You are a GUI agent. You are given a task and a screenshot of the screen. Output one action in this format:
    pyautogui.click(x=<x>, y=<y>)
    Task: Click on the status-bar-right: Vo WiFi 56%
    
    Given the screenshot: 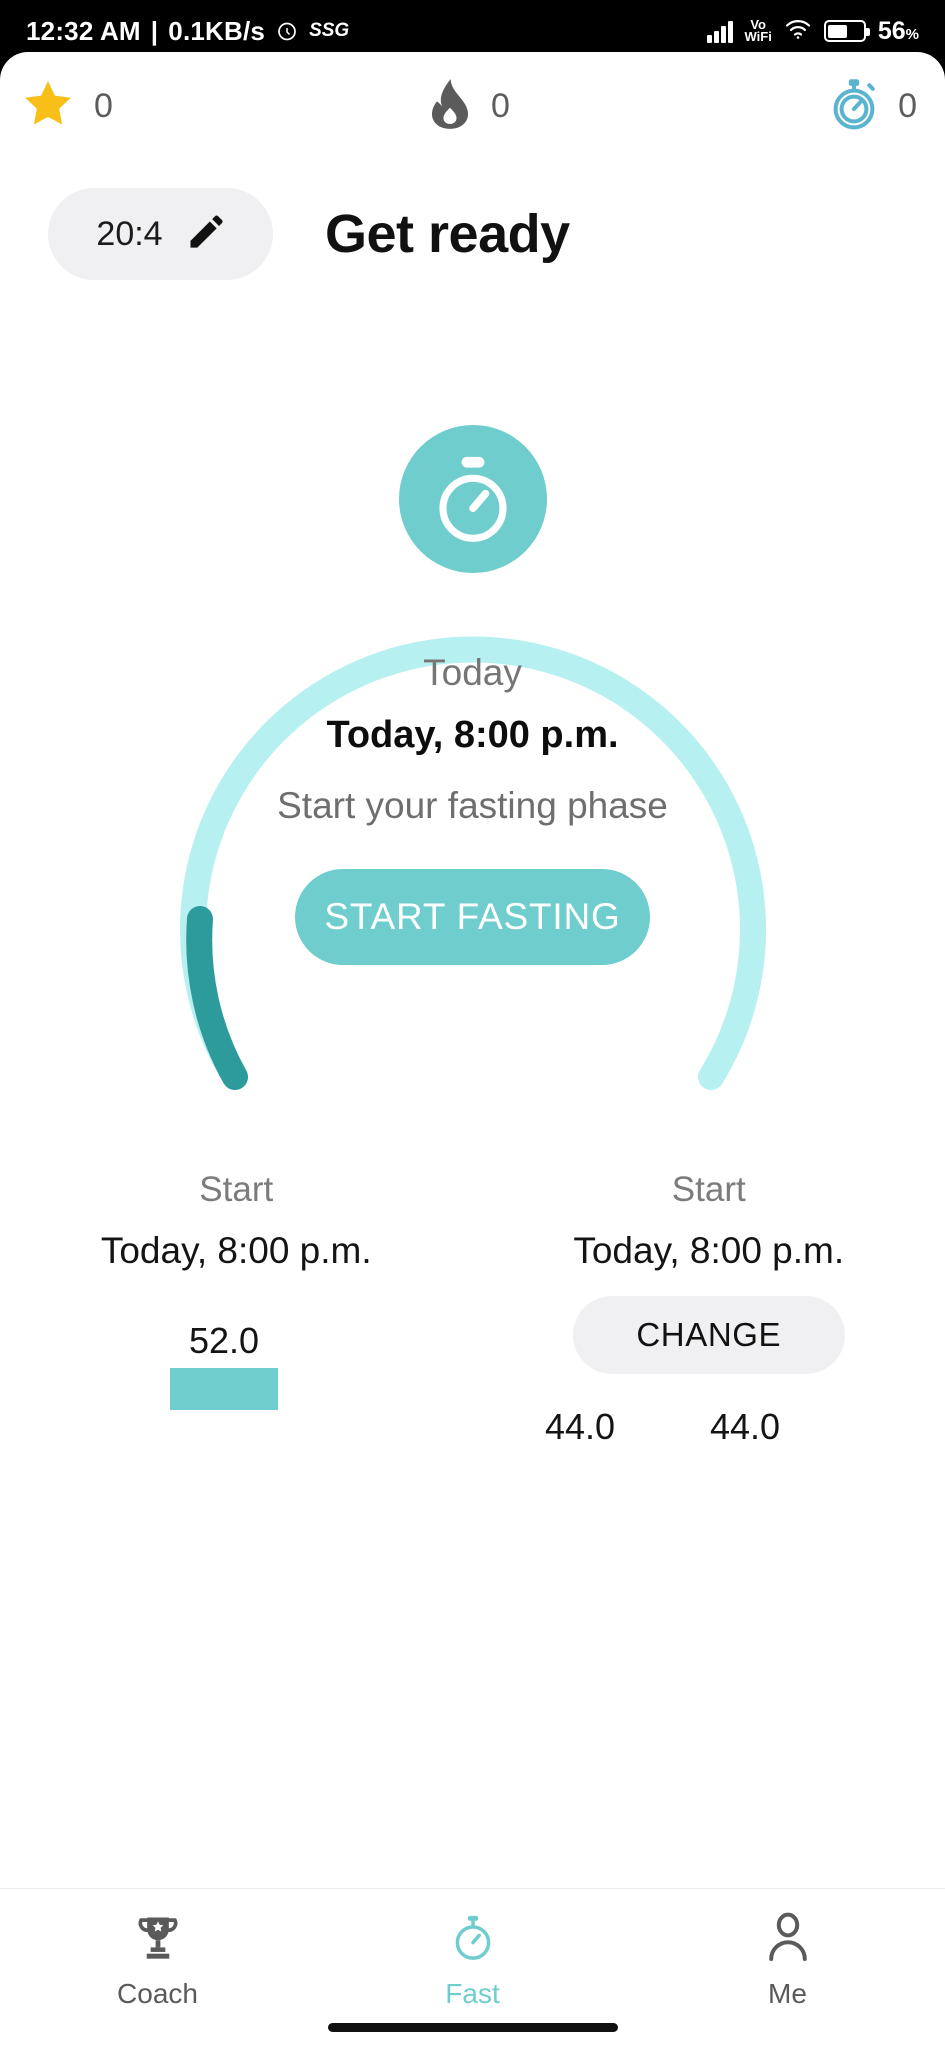 What is the action you would take?
    pyautogui.click(x=813, y=31)
    